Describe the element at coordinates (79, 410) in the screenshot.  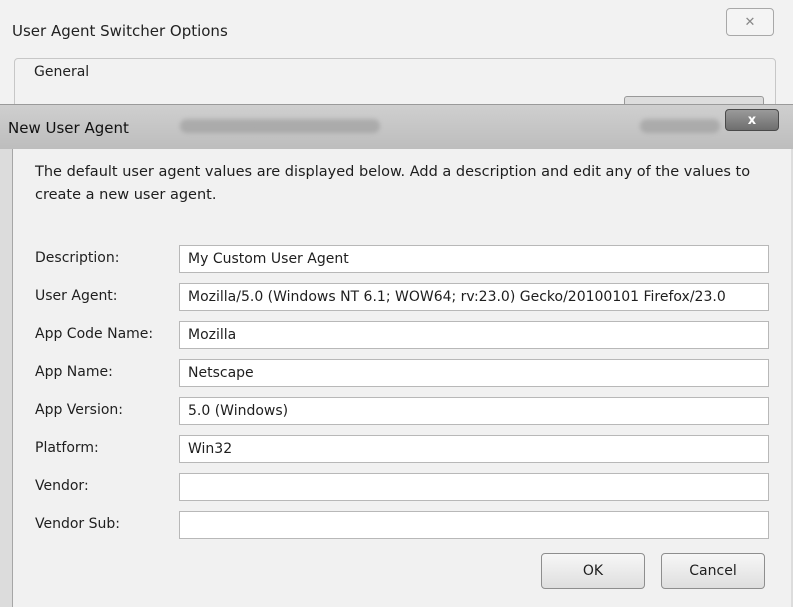
I see `app-version-label: App Version:` at that location.